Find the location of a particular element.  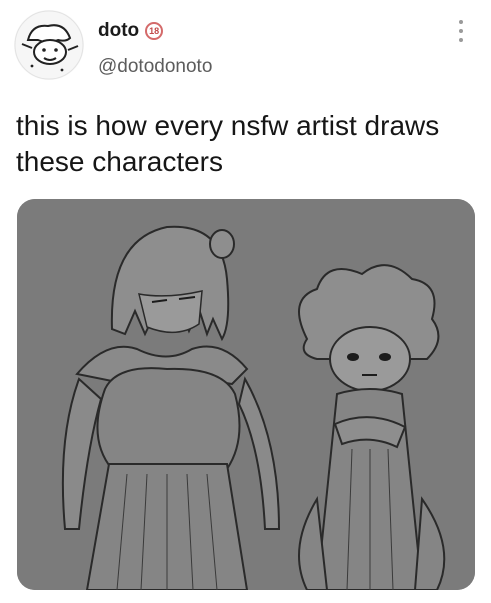

avatar is located at coordinates (49, 45).